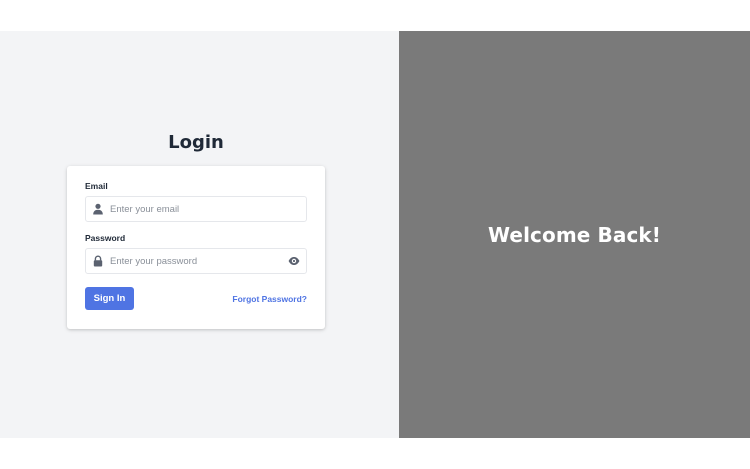 This screenshot has width=750, height=469. I want to click on sign-in-button: Sign In, so click(109, 298).